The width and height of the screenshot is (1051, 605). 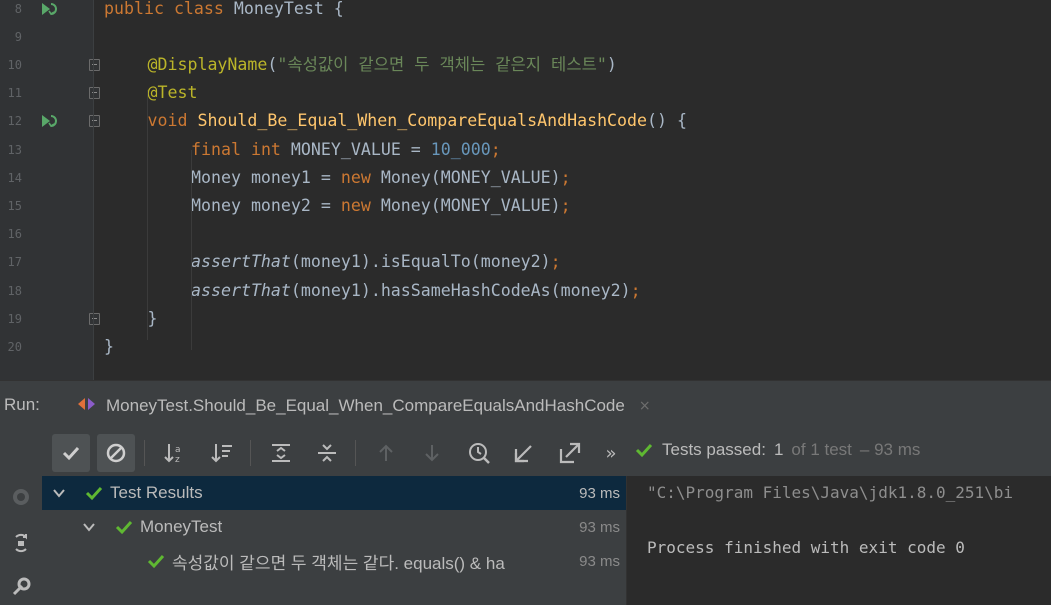 What do you see at coordinates (821, 449) in the screenshot?
I see `status-total: of 1 test` at bounding box center [821, 449].